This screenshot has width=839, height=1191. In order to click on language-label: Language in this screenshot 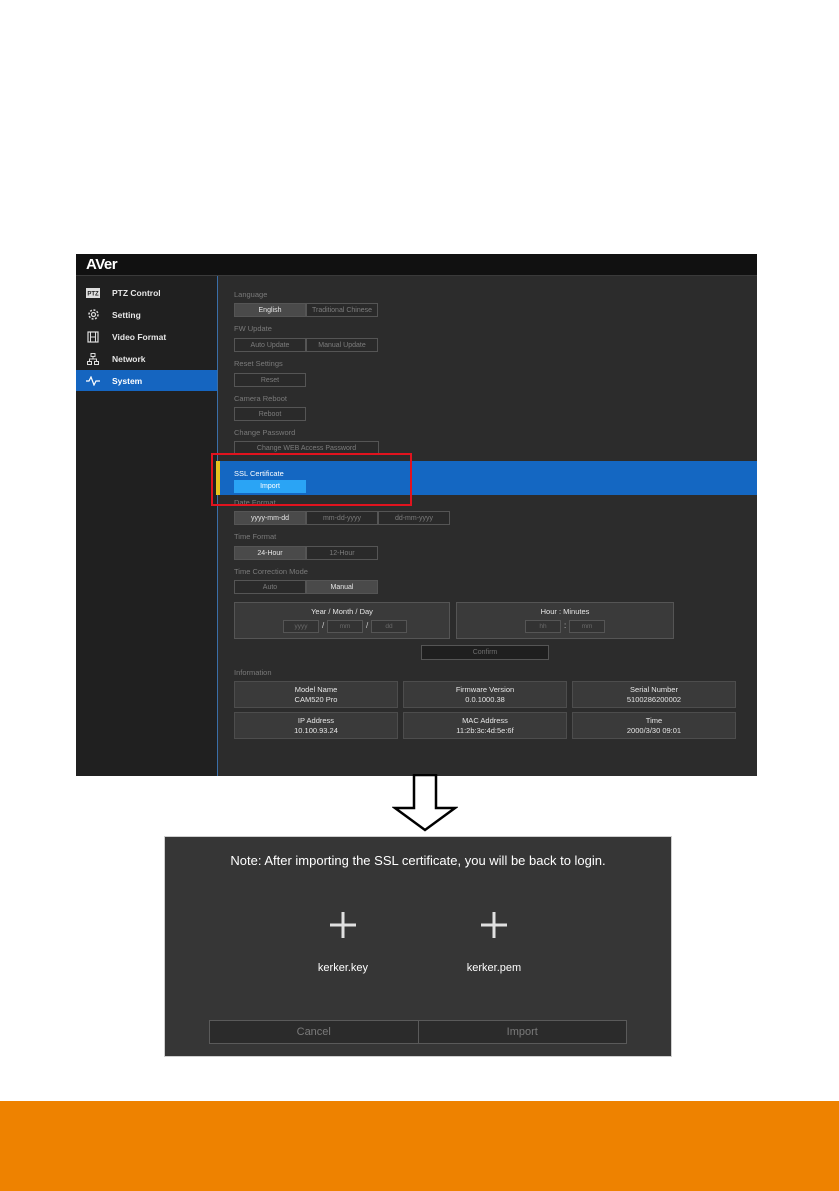, I will do `click(251, 294)`.